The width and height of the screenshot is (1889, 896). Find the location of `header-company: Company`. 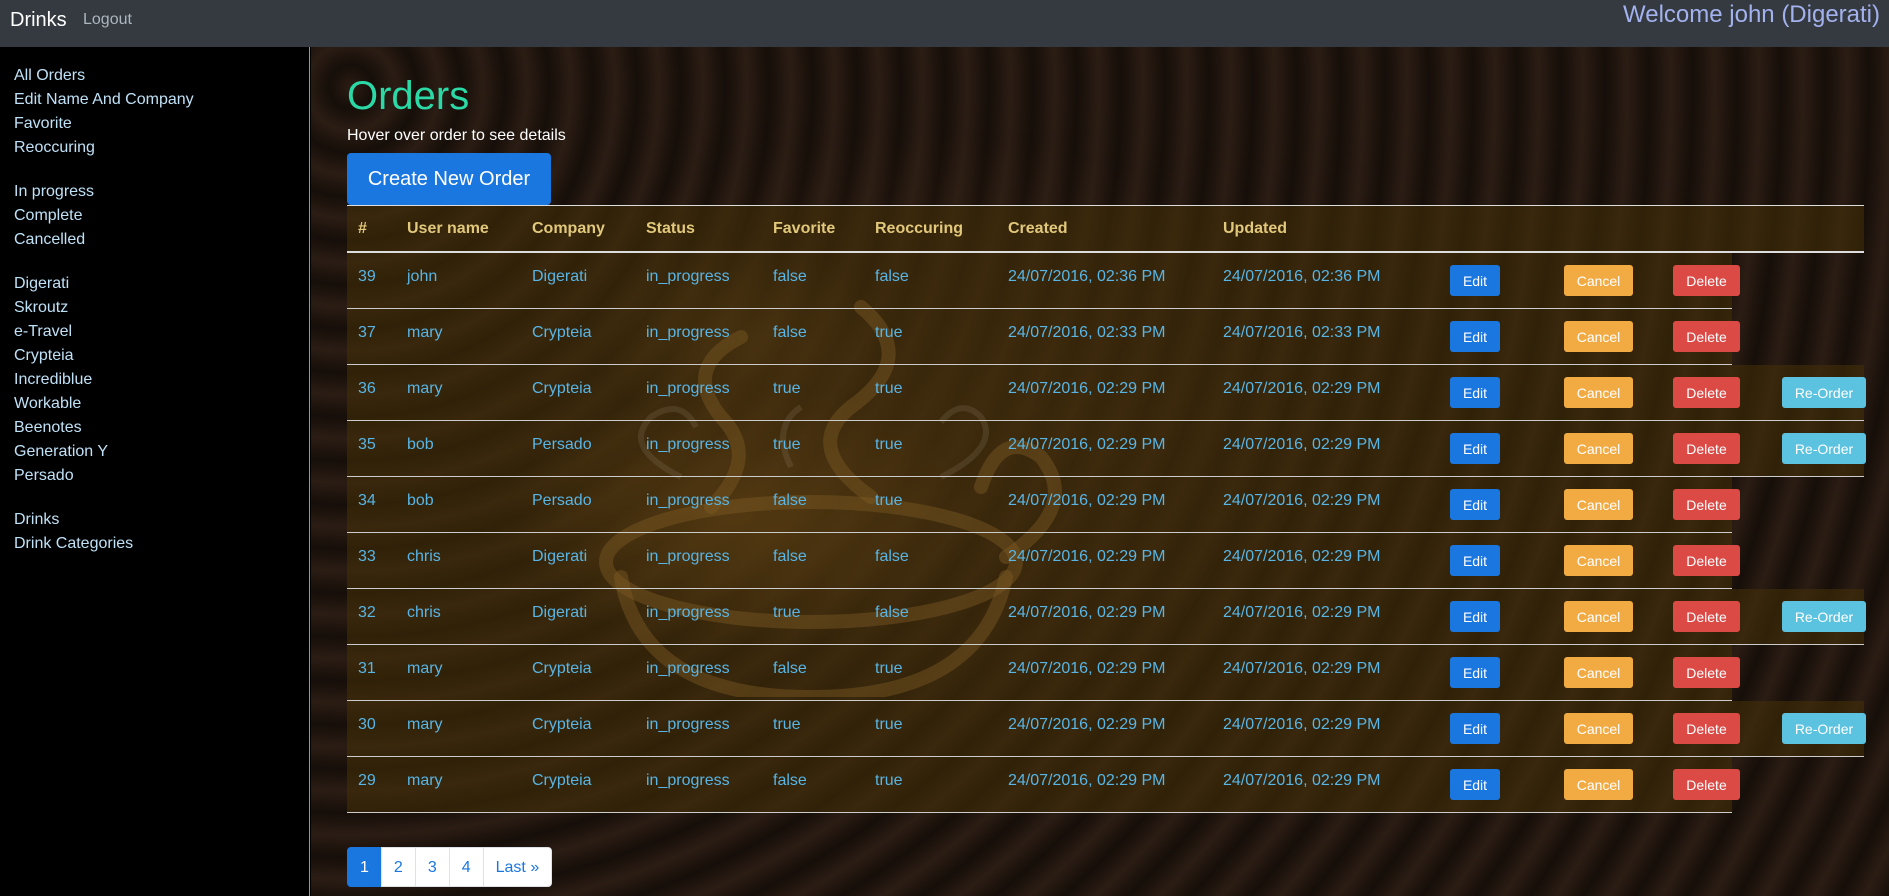

header-company: Company is located at coordinates (568, 228).